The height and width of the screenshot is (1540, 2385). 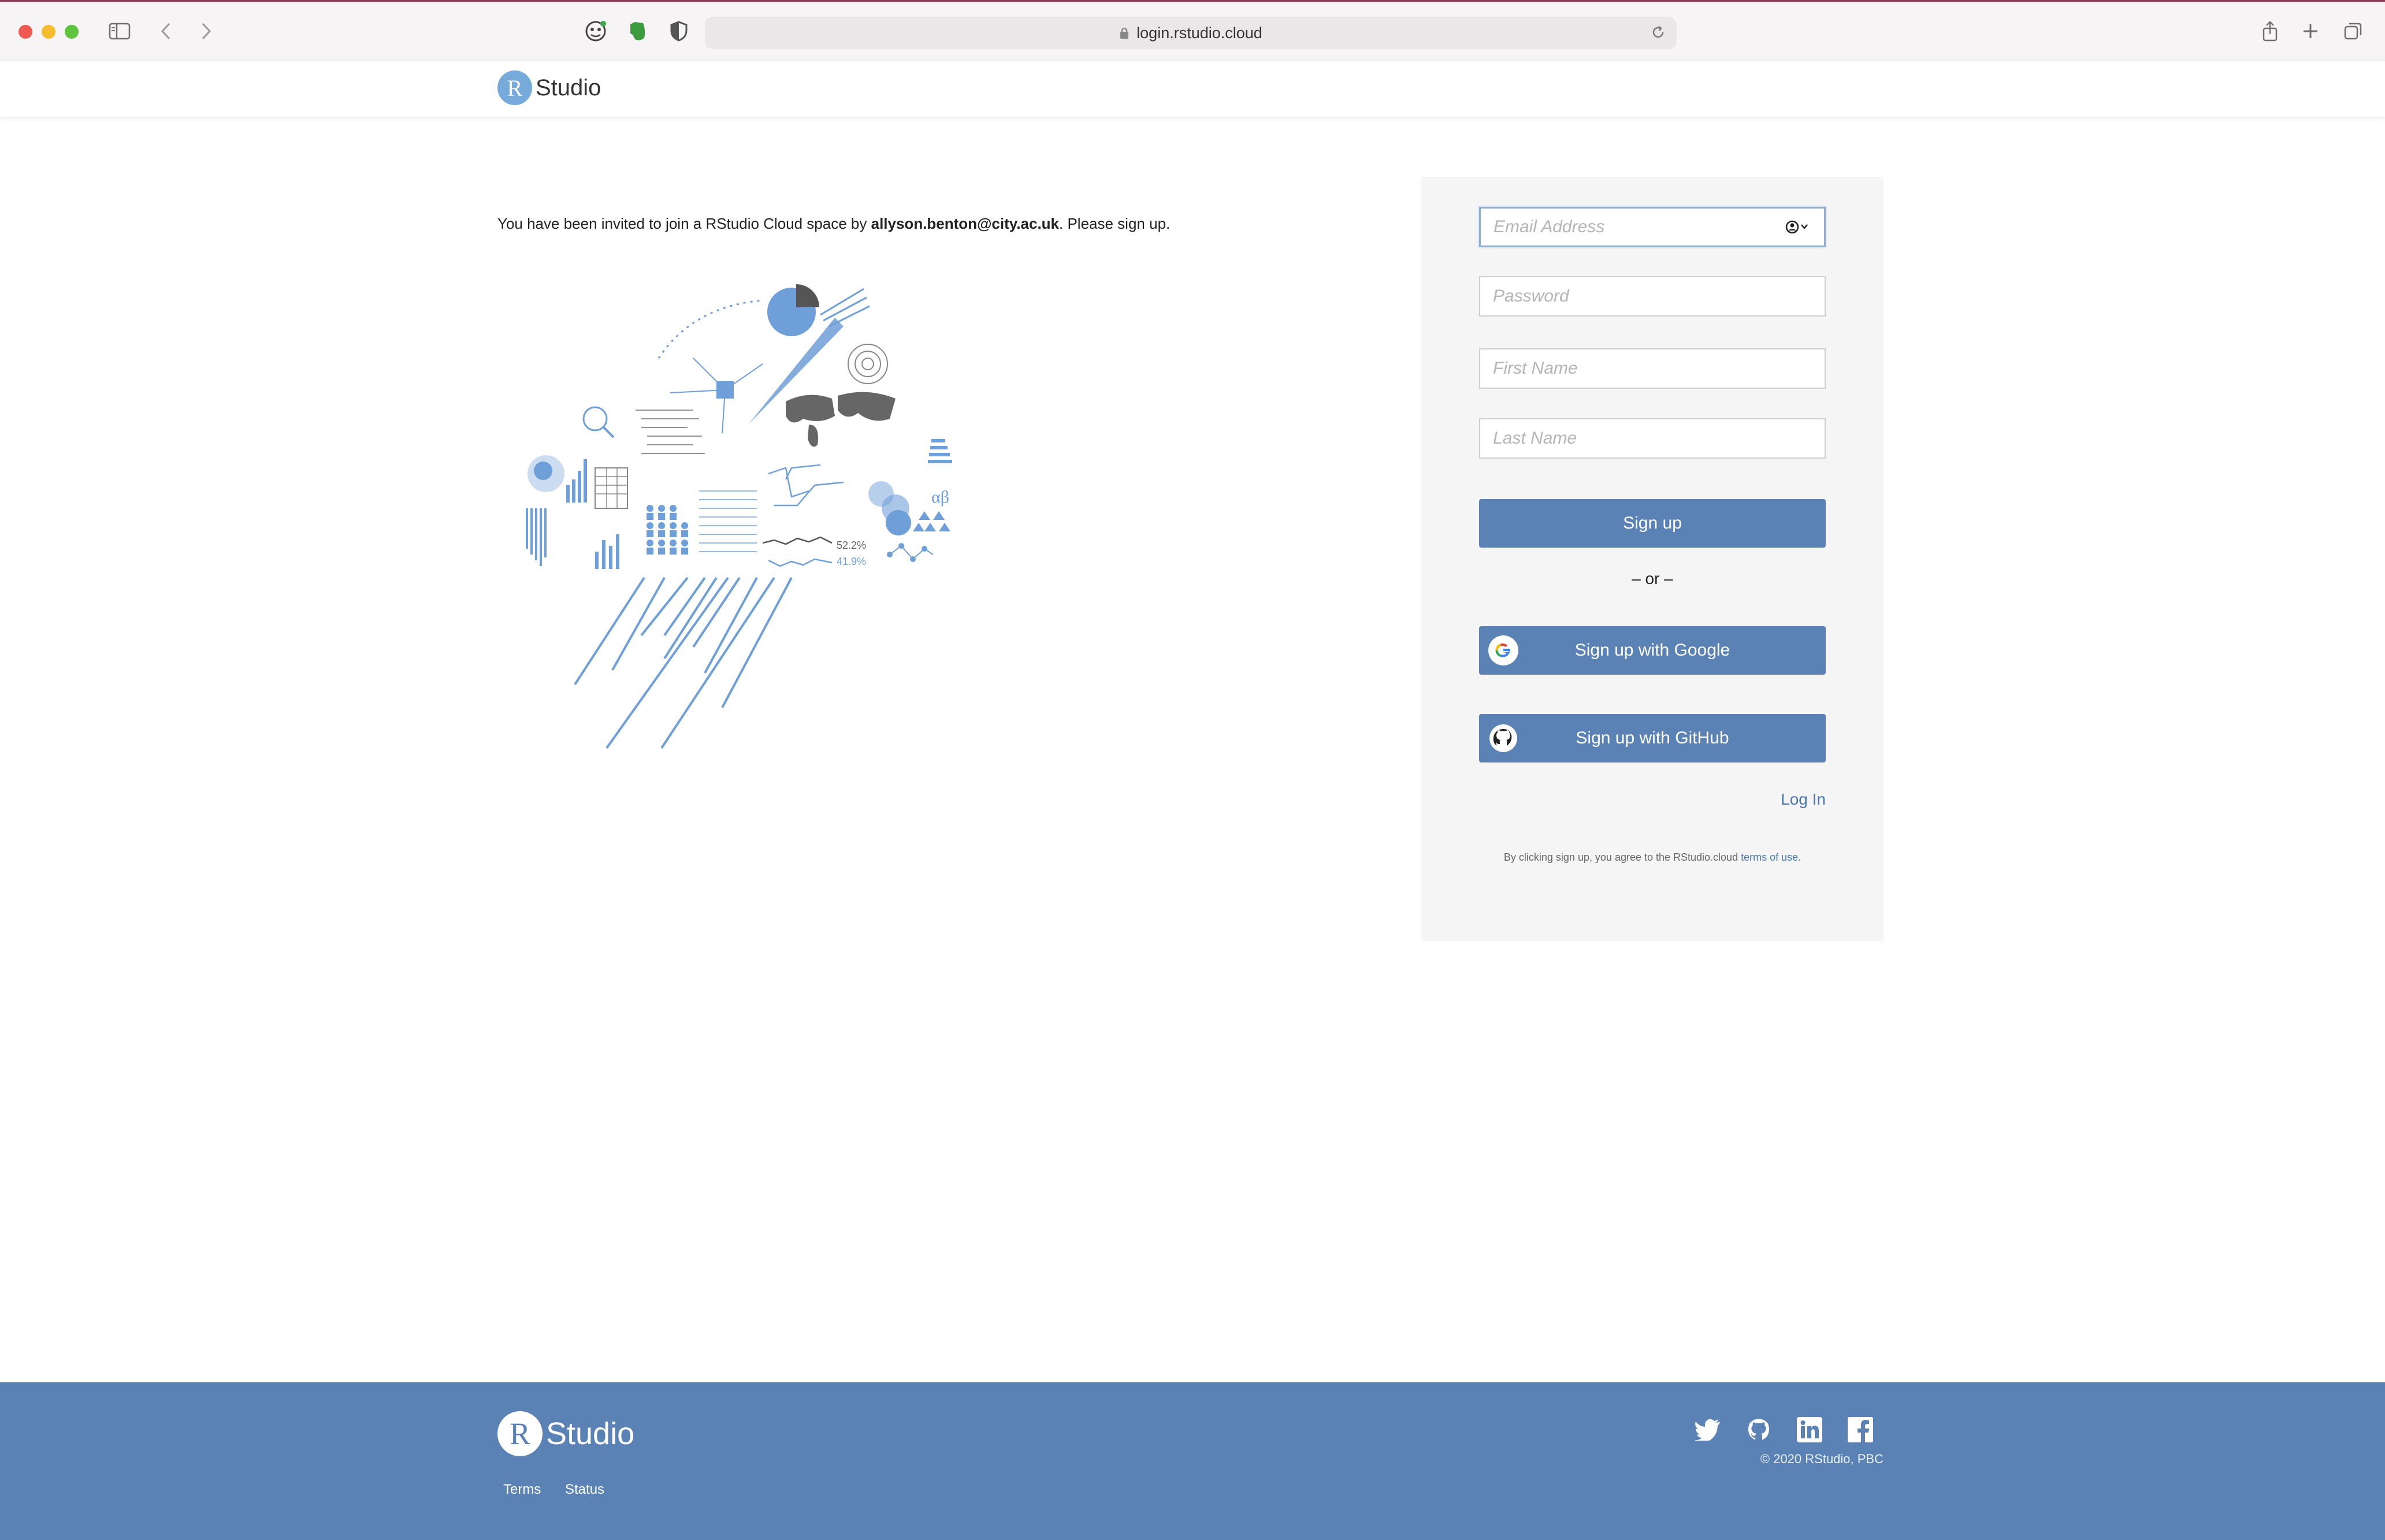 I want to click on facebook-icon, so click(x=1860, y=1430).